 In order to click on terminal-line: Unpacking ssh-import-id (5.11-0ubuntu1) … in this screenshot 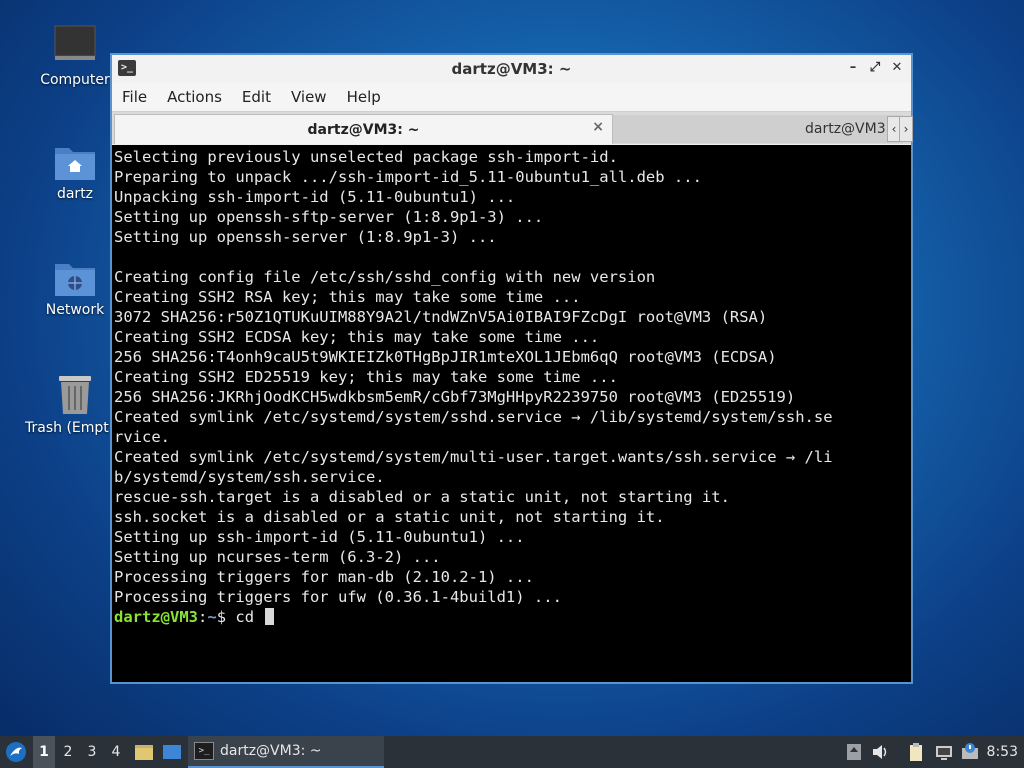, I will do `click(315, 197)`.